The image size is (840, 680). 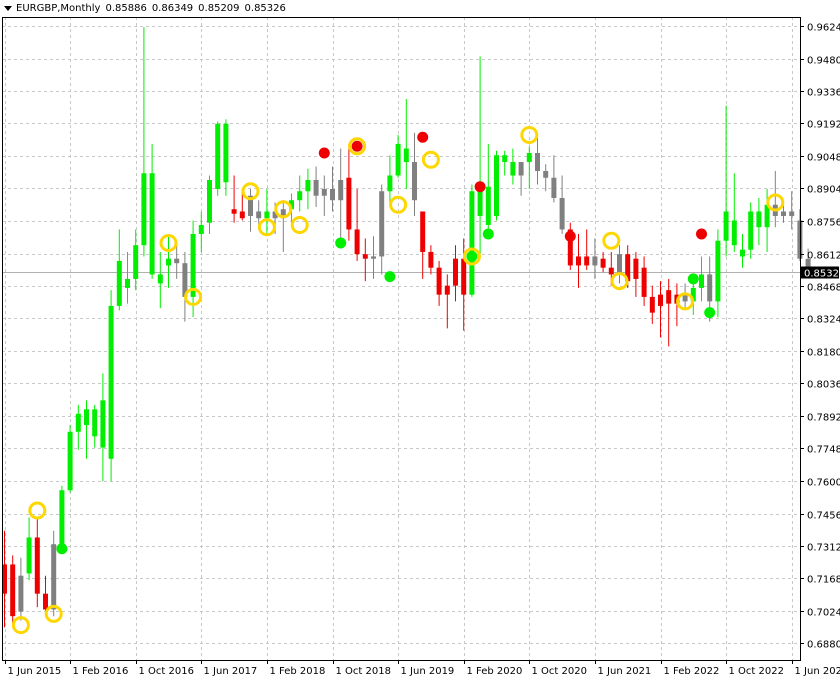 I want to click on y-tick-label: 0.80360, so click(x=823, y=385).